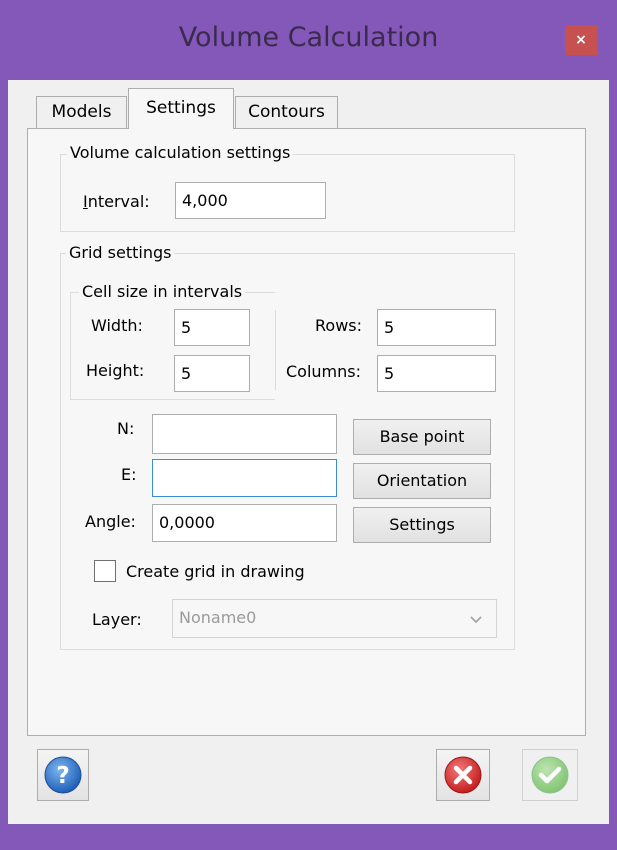  Describe the element at coordinates (323, 371) in the screenshot. I see `columns-label: Columns:` at that location.